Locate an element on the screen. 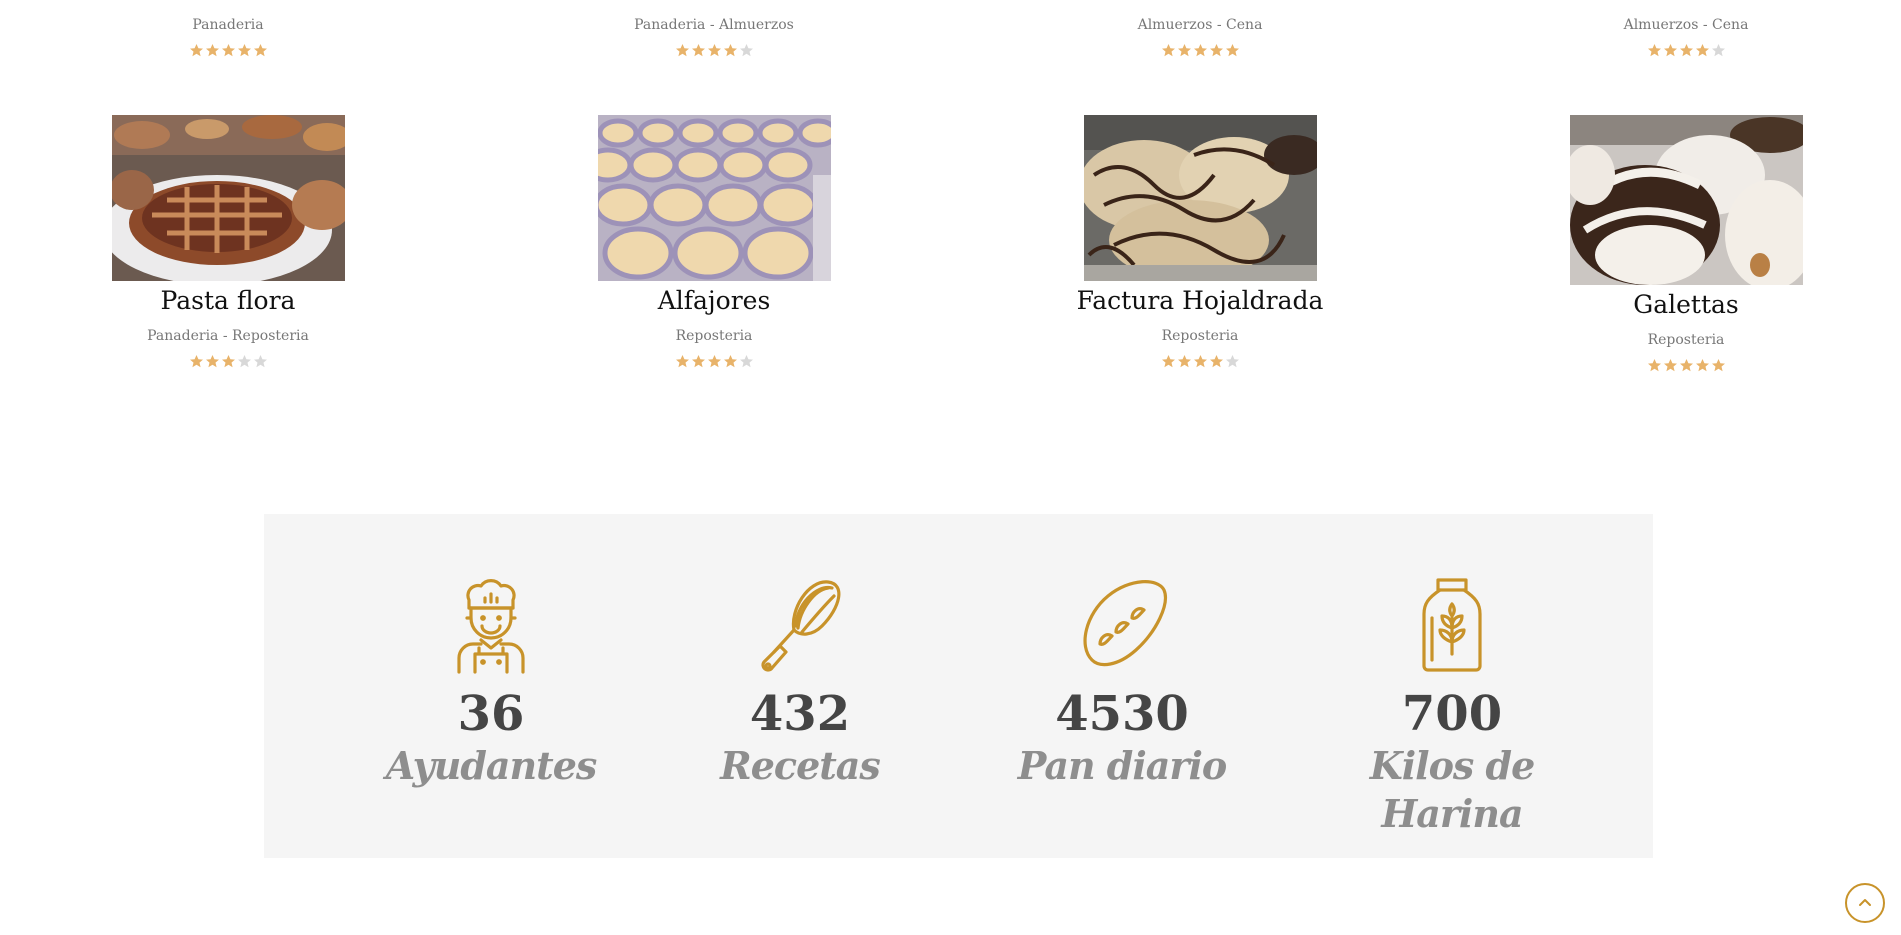 The height and width of the screenshot is (935, 1901). stat-flour: 700 Kilos de Harina is located at coordinates (1452, 706).